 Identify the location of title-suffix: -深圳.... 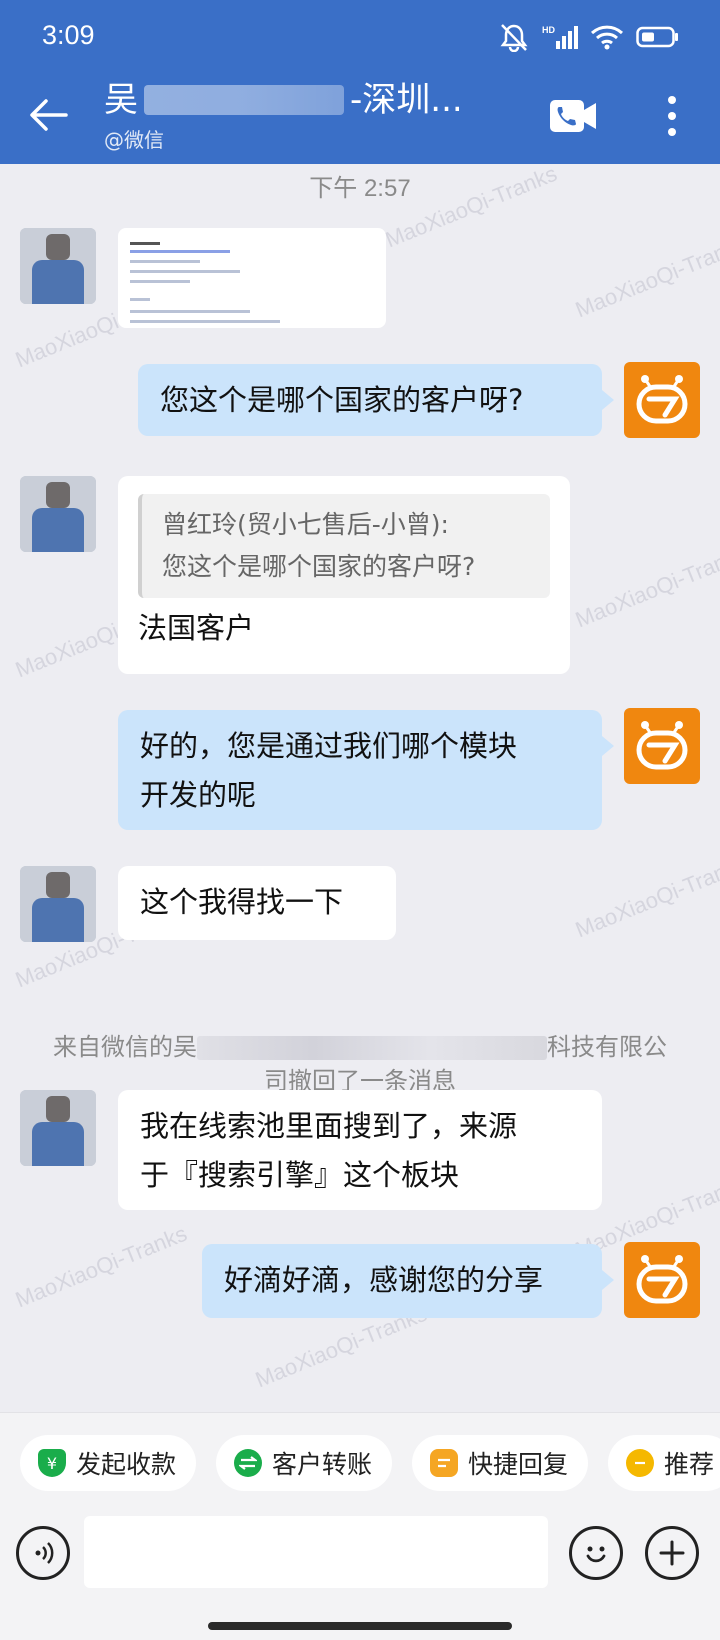
(406, 100).